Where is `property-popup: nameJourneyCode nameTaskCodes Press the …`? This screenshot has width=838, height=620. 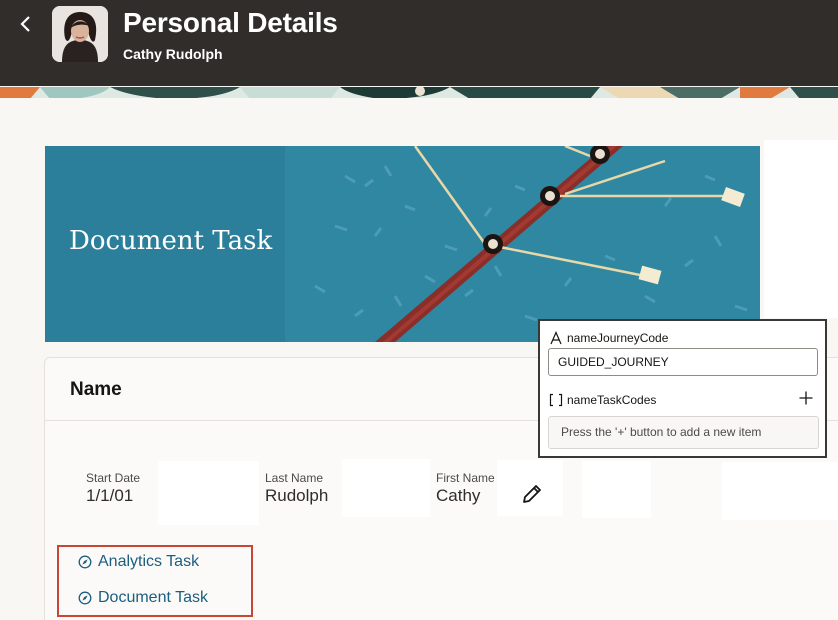 property-popup: nameJourneyCode nameTaskCodes Press the … is located at coordinates (682, 388).